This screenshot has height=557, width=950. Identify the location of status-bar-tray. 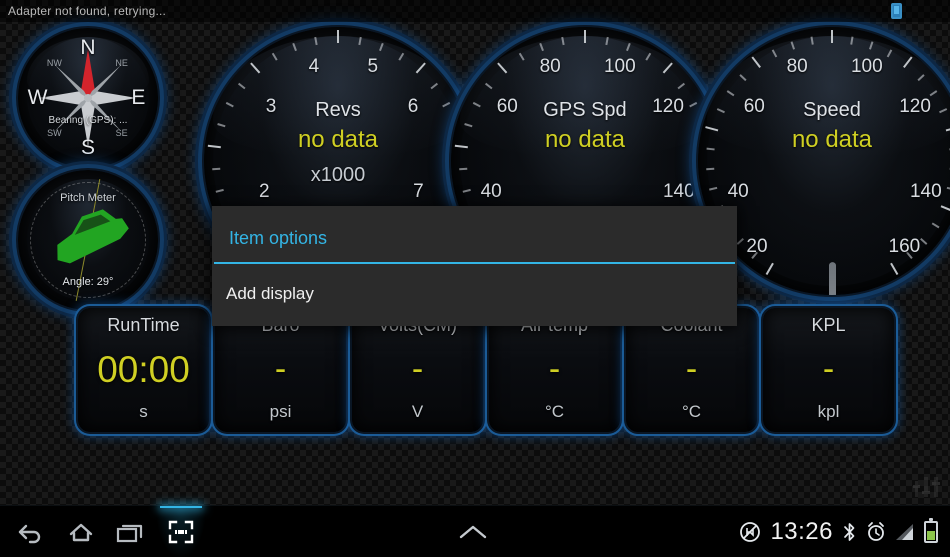
(920, 11).